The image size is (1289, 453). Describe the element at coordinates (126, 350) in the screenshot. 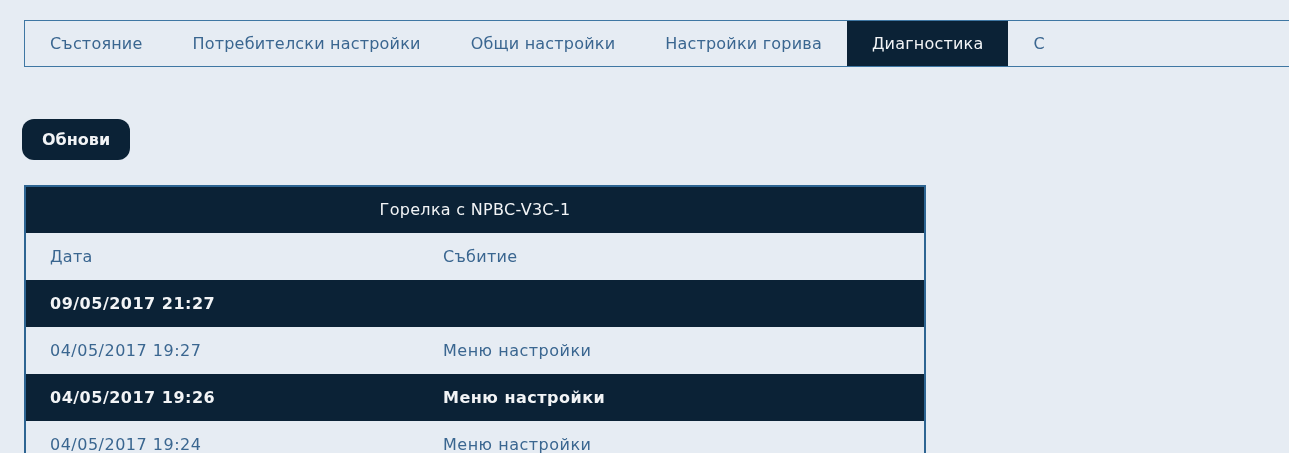

I see `table-cell-text: 04/05/2017 19:27` at that location.